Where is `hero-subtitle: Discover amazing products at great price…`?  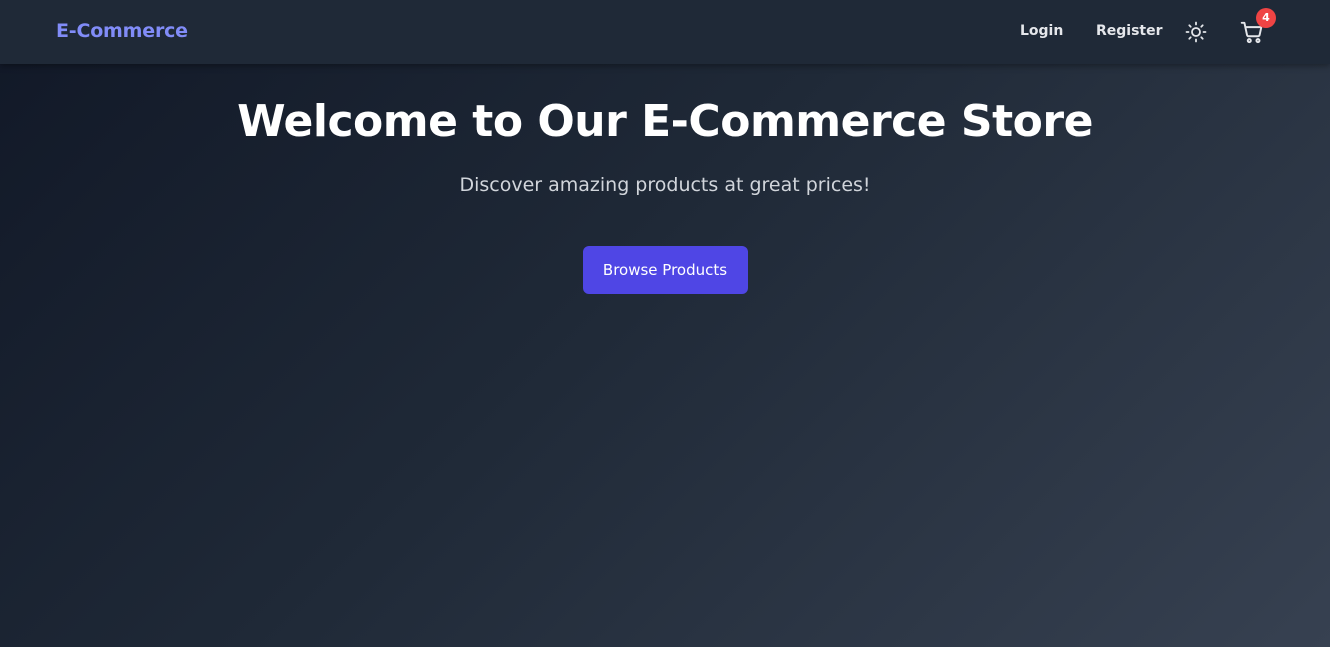 hero-subtitle: Discover amazing products at great price… is located at coordinates (665, 185).